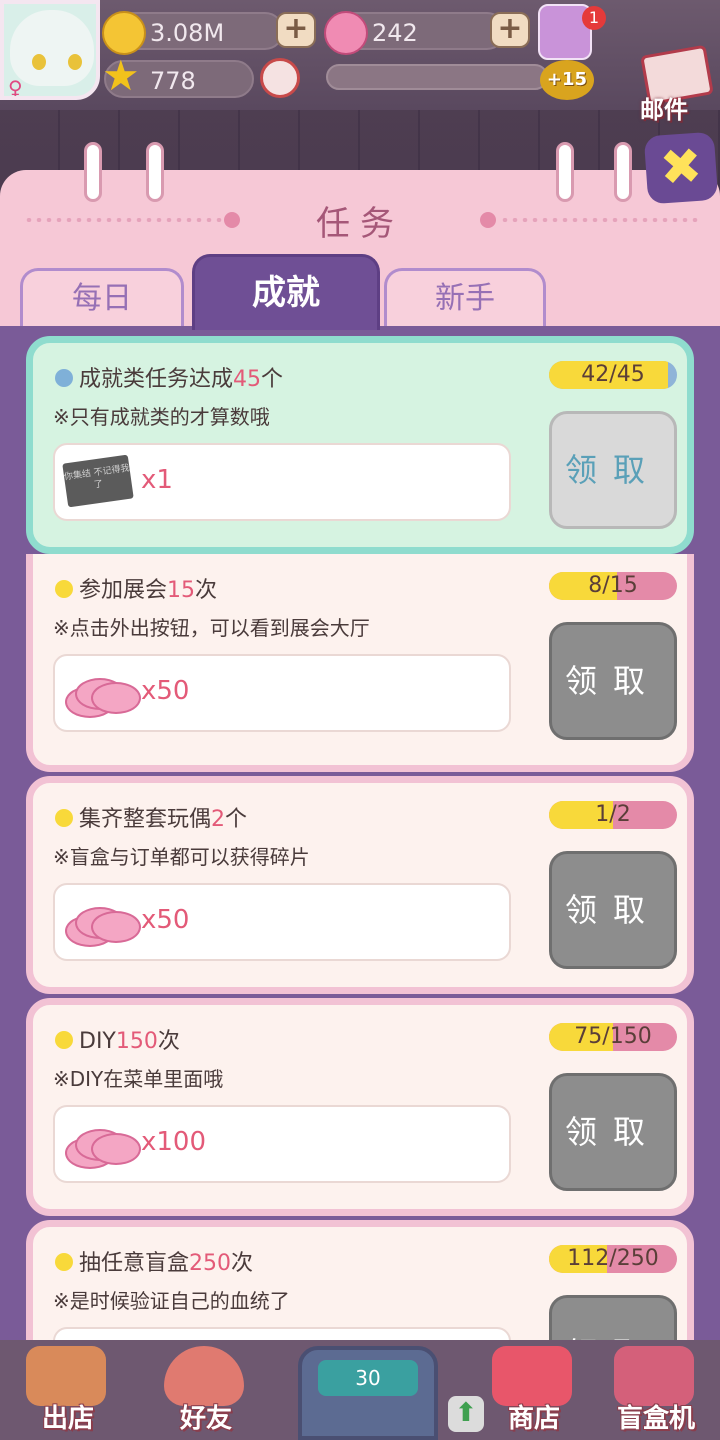 The width and height of the screenshot is (720, 1440). What do you see at coordinates (282, 1333) in the screenshot?
I see `task-reward` at bounding box center [282, 1333].